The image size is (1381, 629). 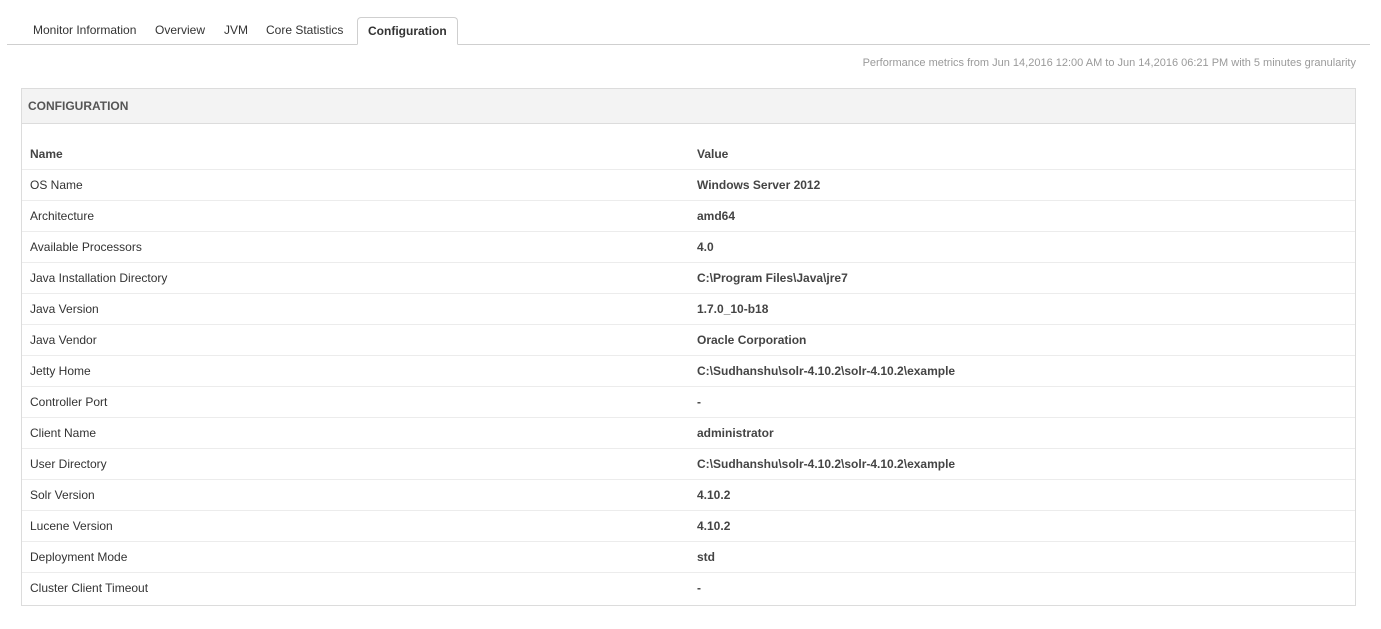 What do you see at coordinates (1022, 185) in the screenshot?
I see `config-value-cell: Windows Server 2012` at bounding box center [1022, 185].